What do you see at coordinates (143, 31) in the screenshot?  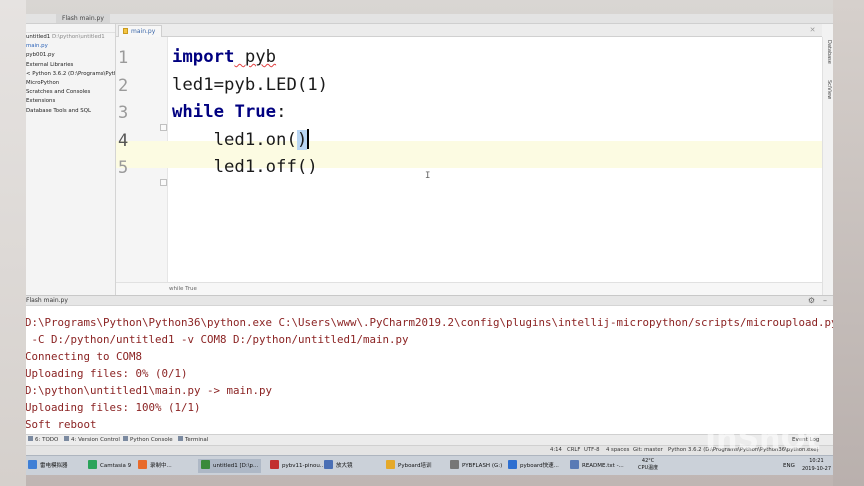 I see `tab-label: main.py` at bounding box center [143, 31].